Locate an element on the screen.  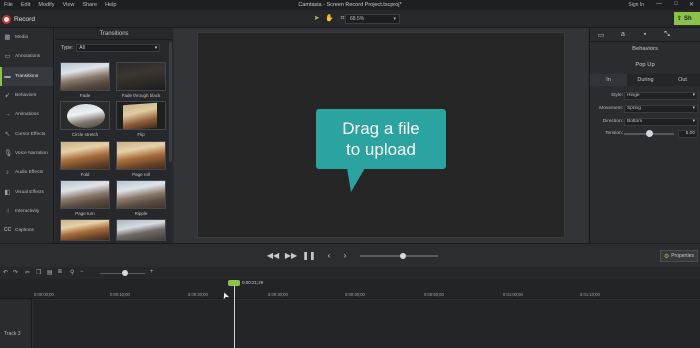
share-icon: ⇪ is located at coordinates (680, 19).